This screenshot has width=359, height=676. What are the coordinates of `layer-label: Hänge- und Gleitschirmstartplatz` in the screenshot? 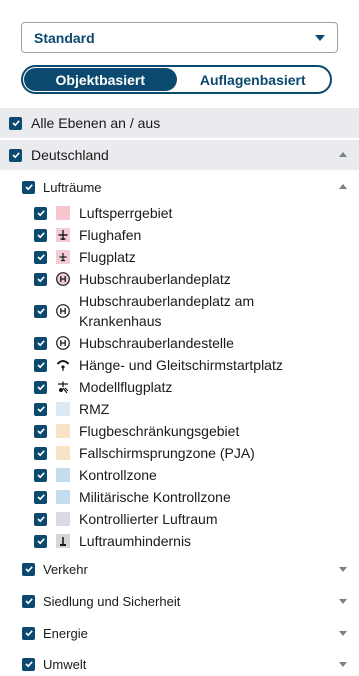 It's located at (181, 365).